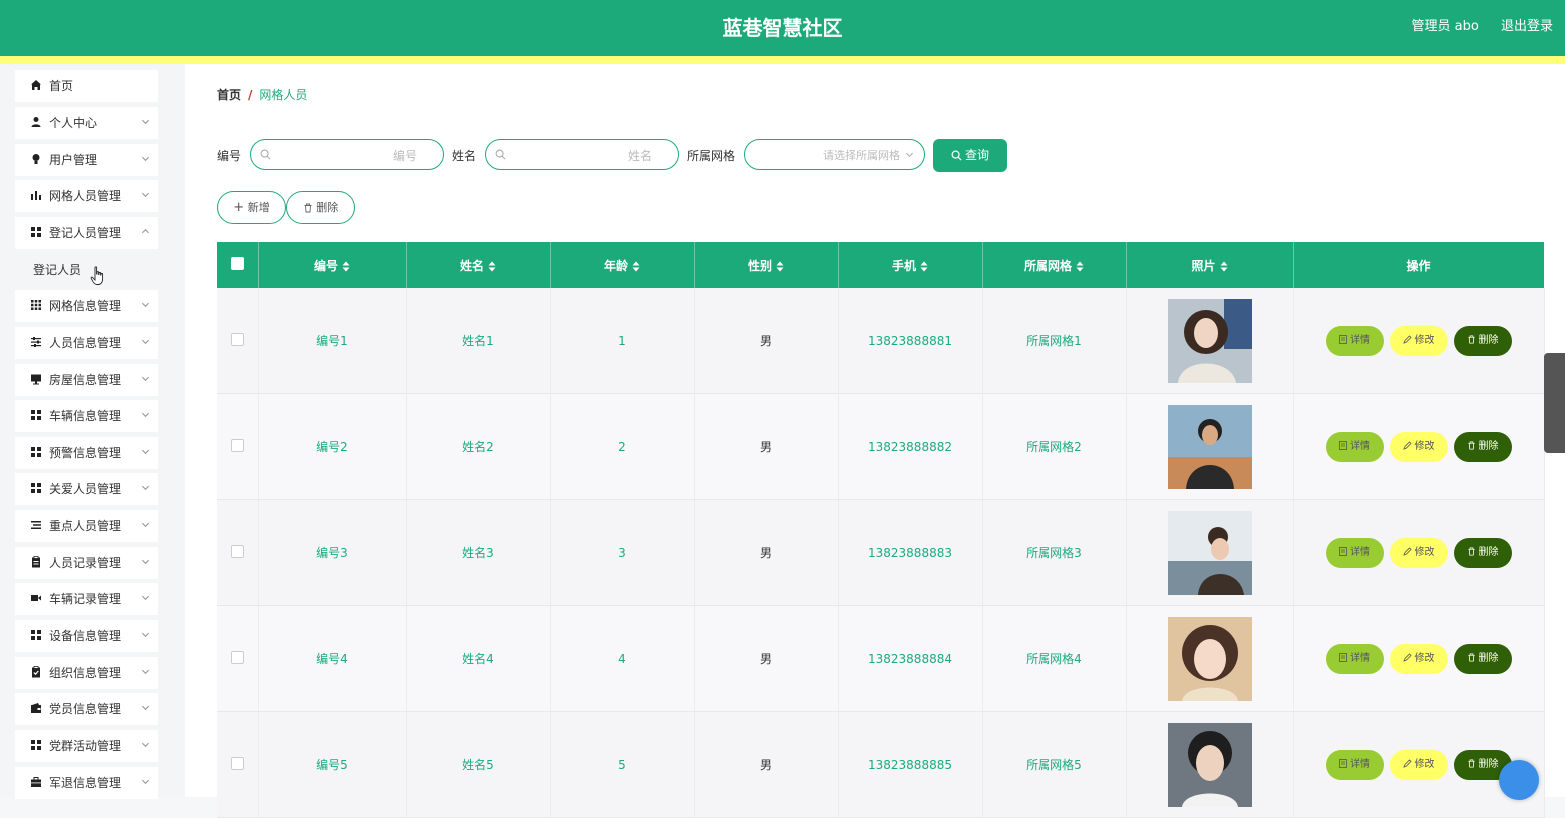  Describe the element at coordinates (881, 552) in the screenshot. I see `table-row: 编号3 姓名3 3 男 13823888883 所属网格3 详情 修改 删除` at that location.